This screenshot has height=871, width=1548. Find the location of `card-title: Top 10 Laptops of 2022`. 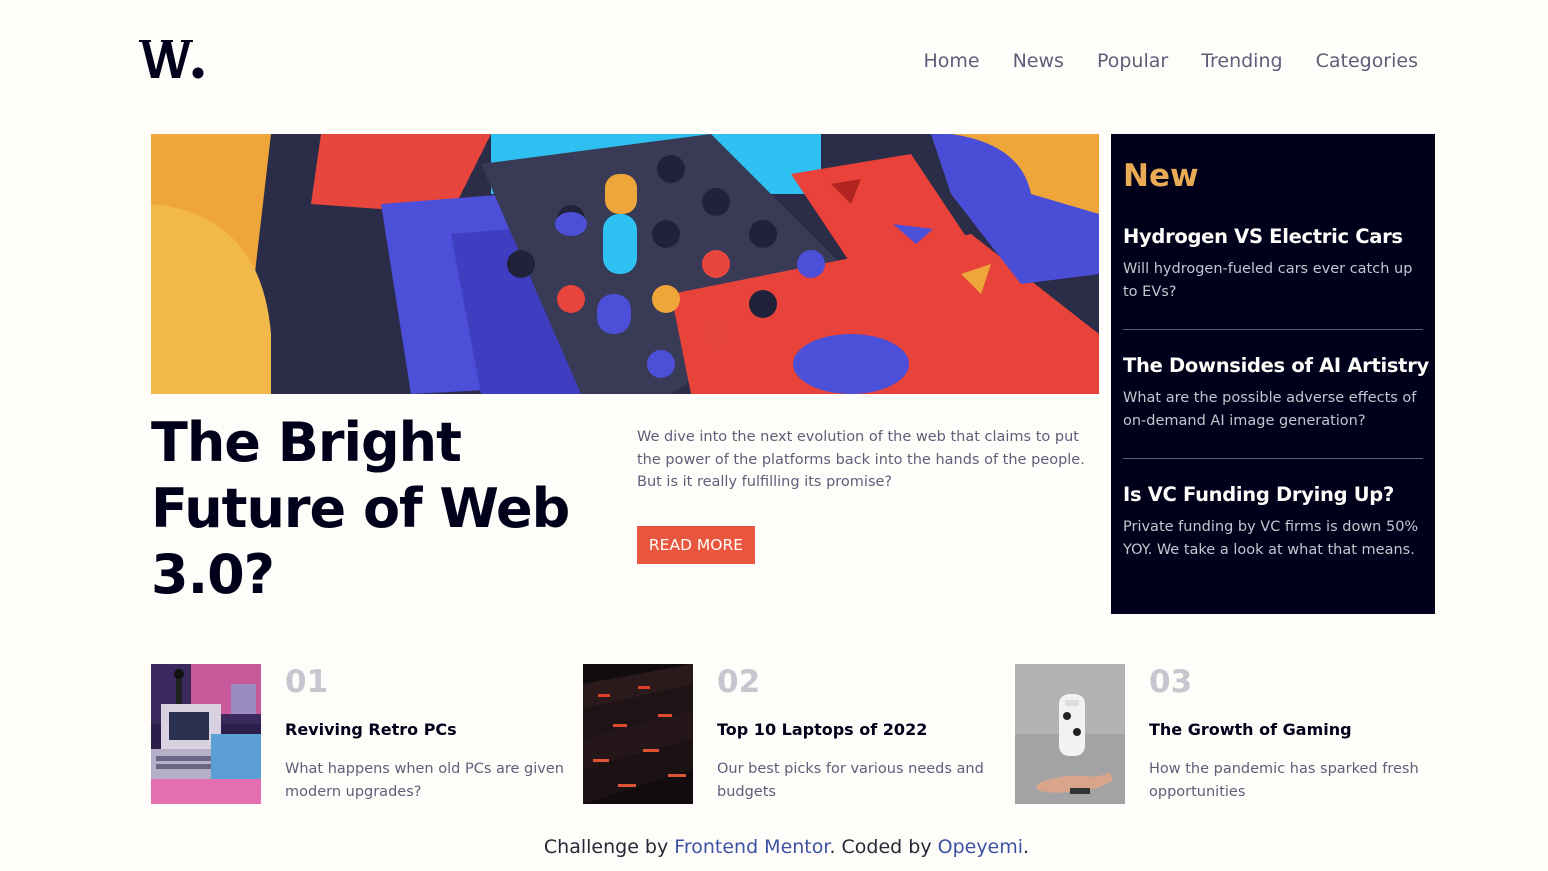

card-title: Top 10 Laptops of 2022 is located at coordinates (822, 729).